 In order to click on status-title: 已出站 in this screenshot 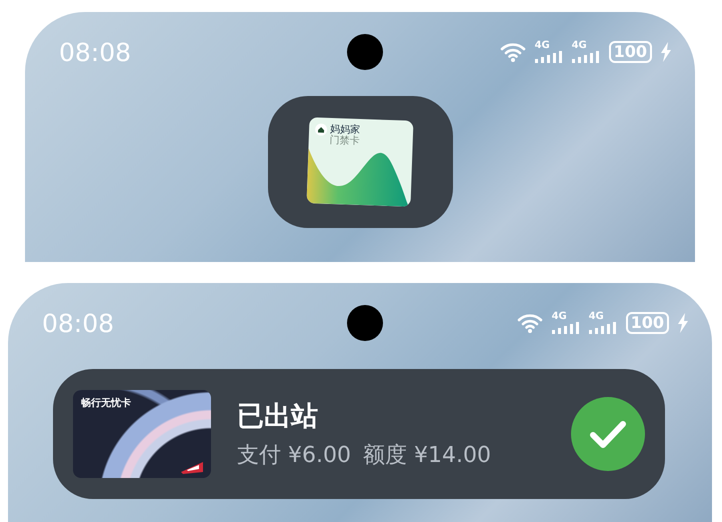, I will do `click(278, 417)`.